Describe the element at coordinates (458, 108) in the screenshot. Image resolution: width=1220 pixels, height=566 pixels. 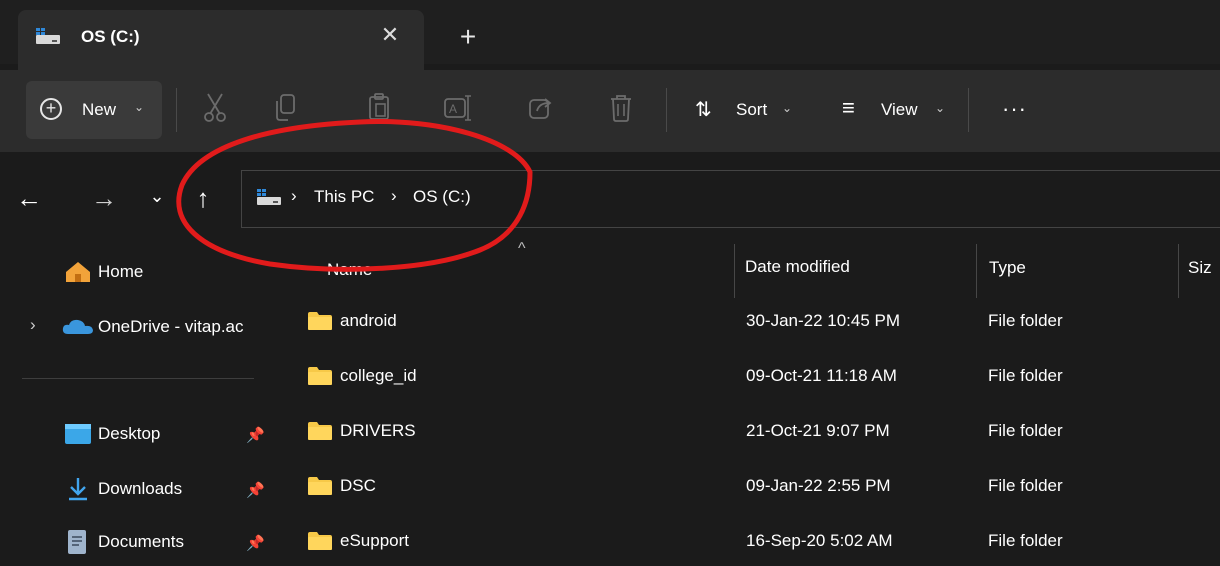
I see `rename-icon: A` at that location.